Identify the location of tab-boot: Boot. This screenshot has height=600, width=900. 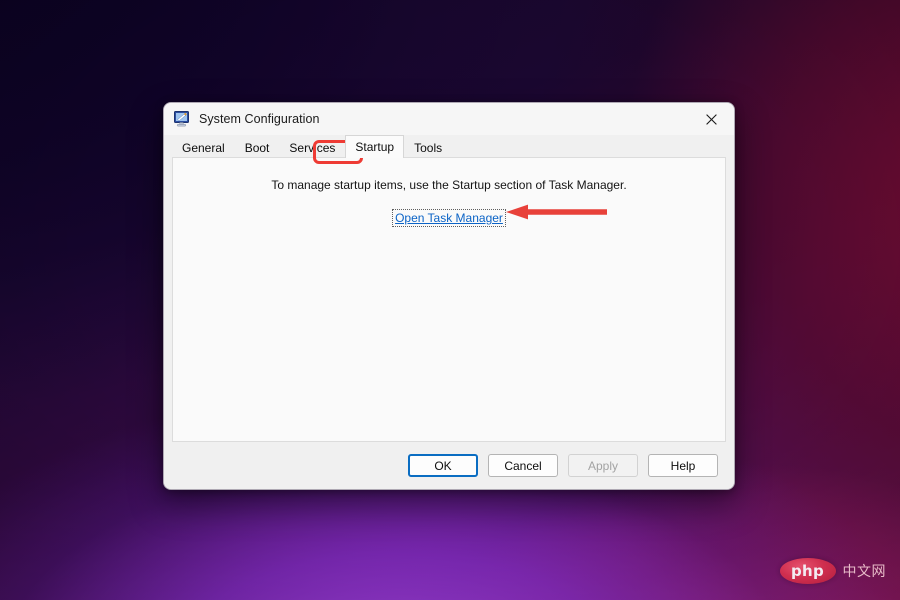
(257, 147).